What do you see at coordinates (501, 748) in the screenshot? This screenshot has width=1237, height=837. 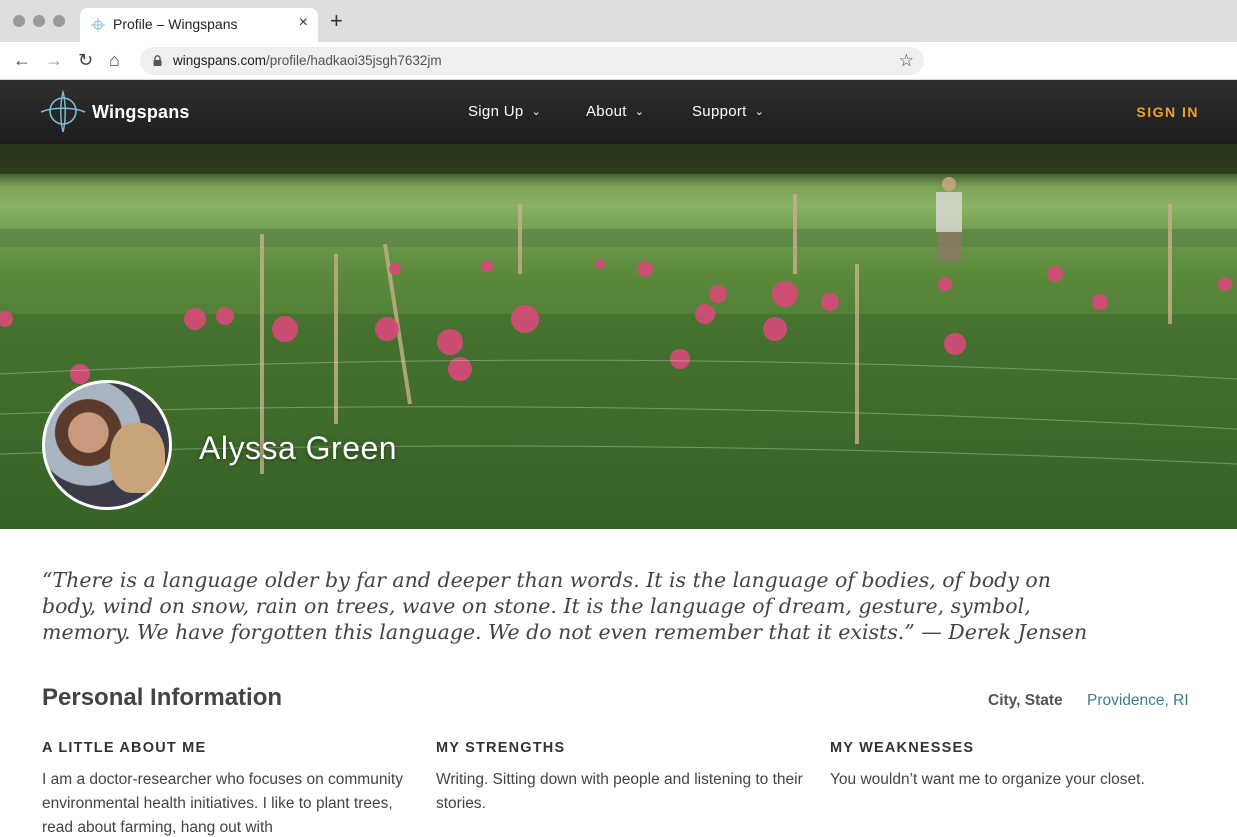 I see `strengths-heading: MY STRENGTHS` at bounding box center [501, 748].